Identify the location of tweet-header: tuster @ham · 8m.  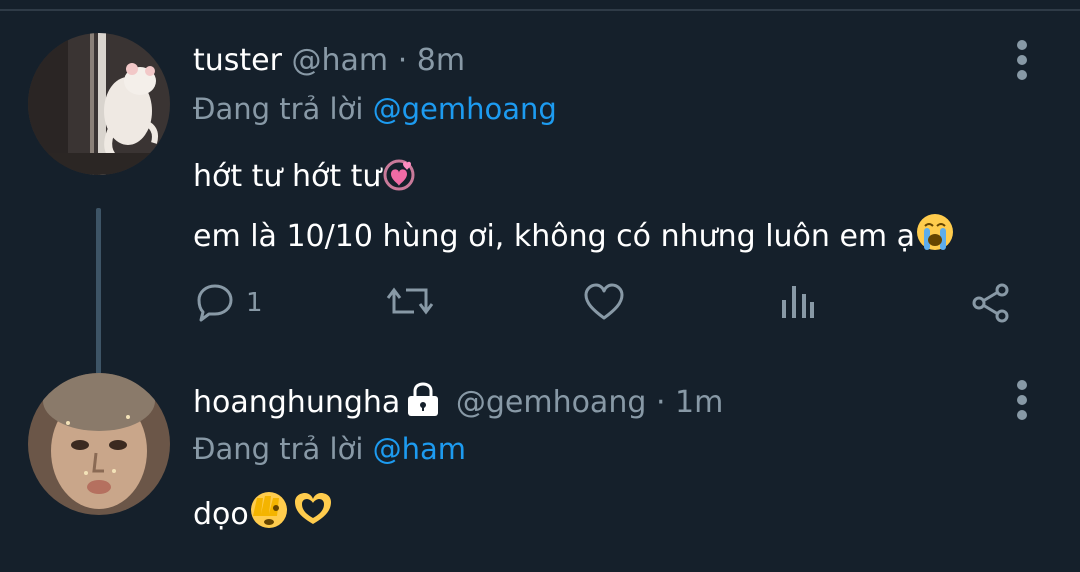
(329, 61).